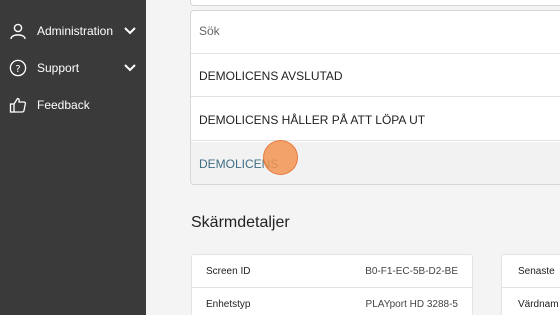  Describe the element at coordinates (536, 271) in the screenshot. I see `detail-label: Senaste` at that location.